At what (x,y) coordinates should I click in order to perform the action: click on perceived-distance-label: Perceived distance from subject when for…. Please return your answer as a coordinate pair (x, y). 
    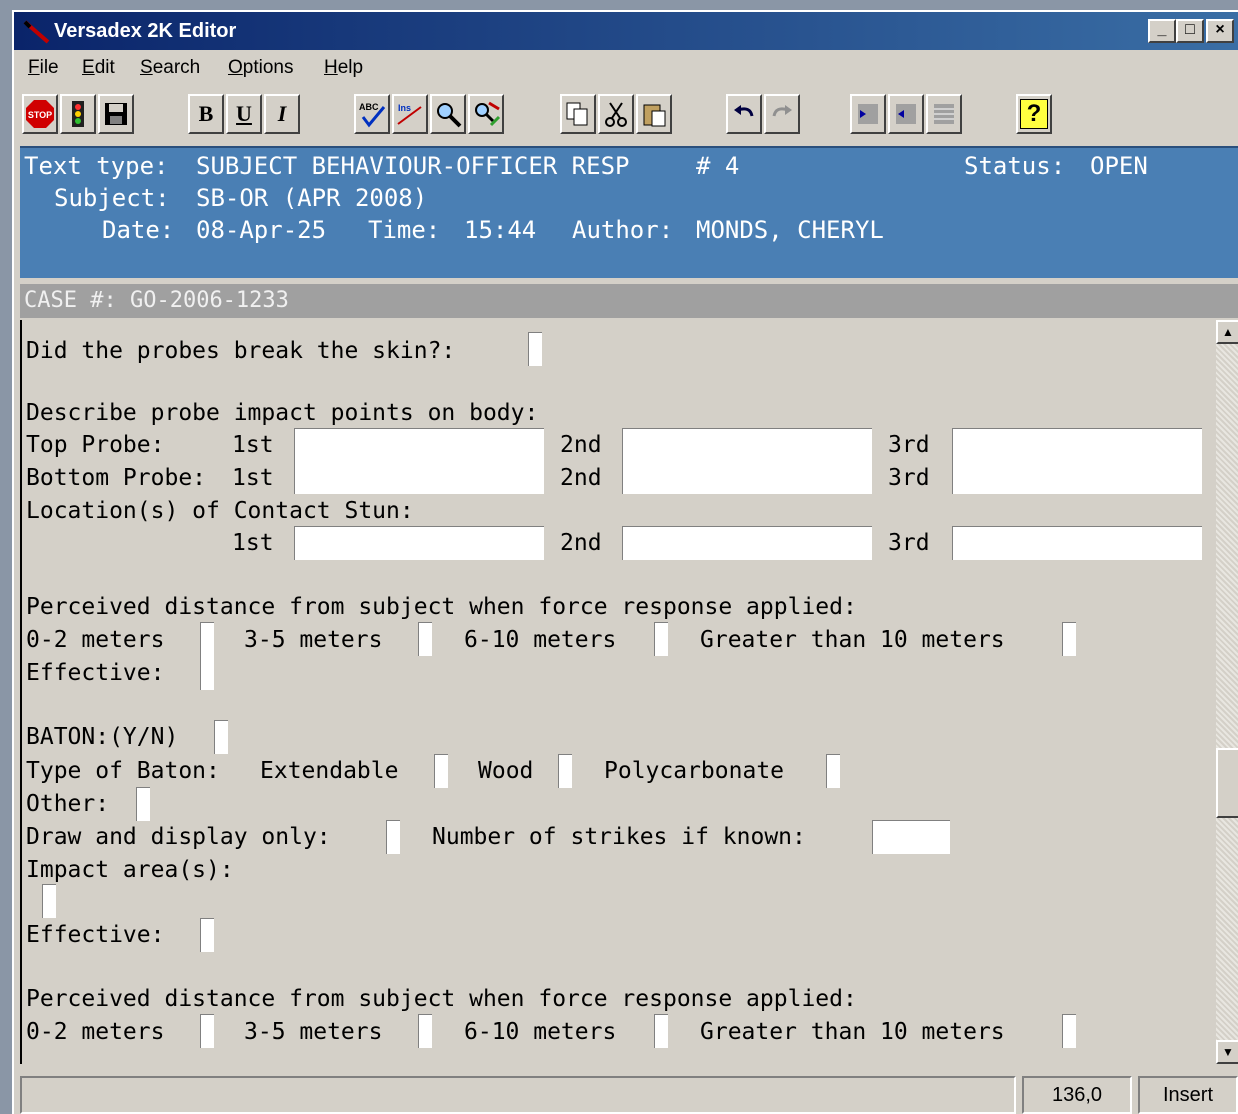
    Looking at the image, I should click on (441, 607).